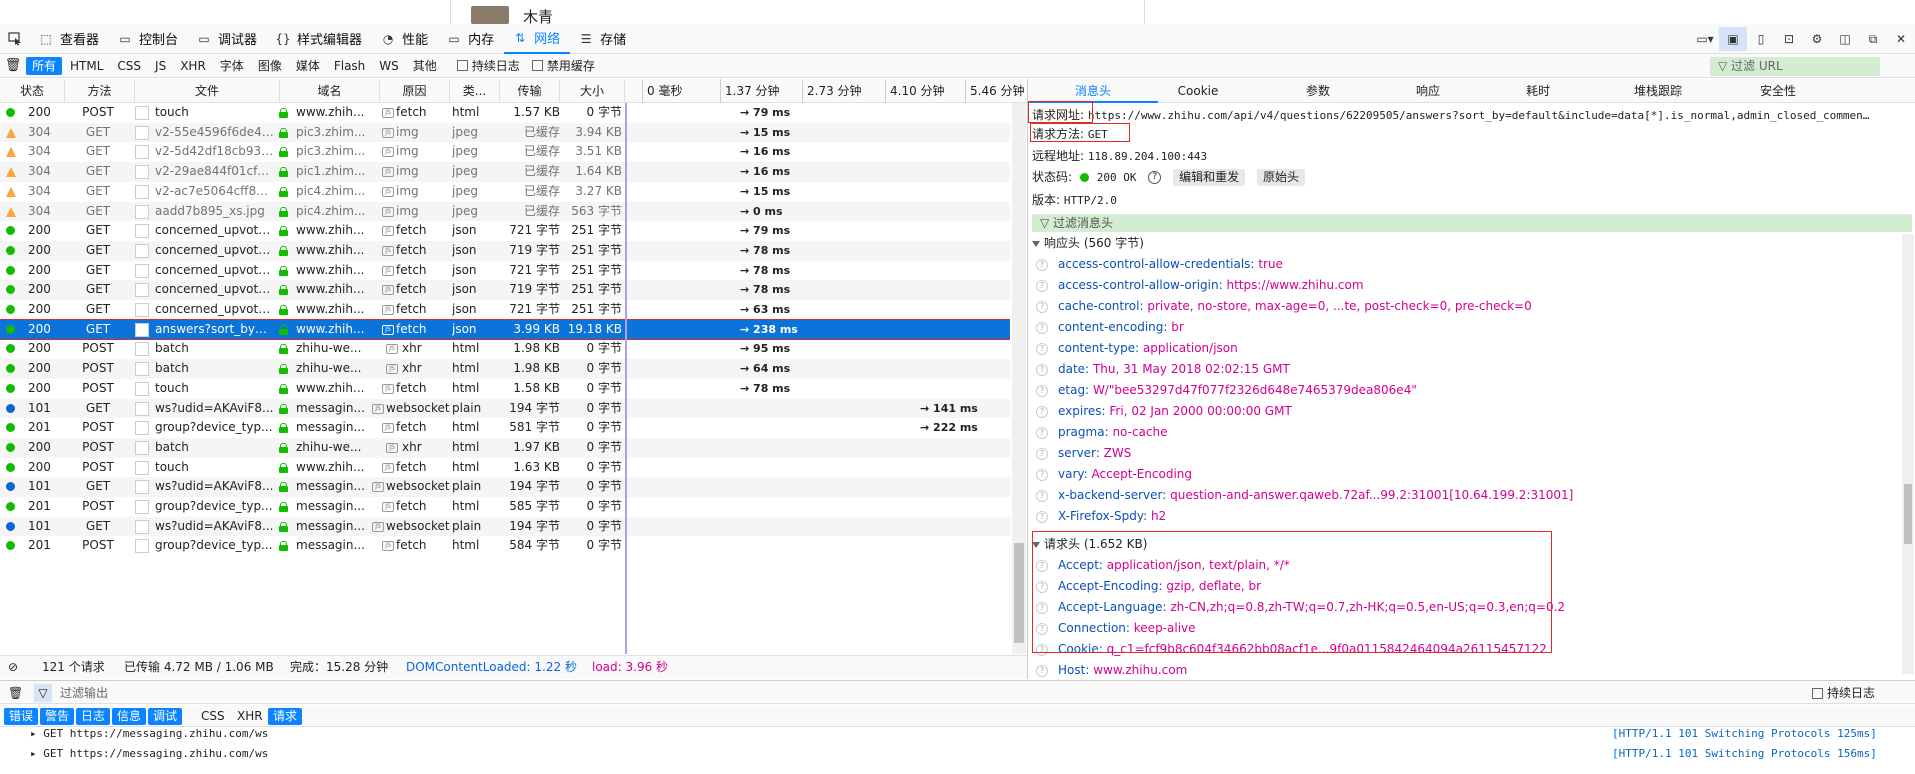  I want to click on console-category-button: 错误, so click(21, 716).